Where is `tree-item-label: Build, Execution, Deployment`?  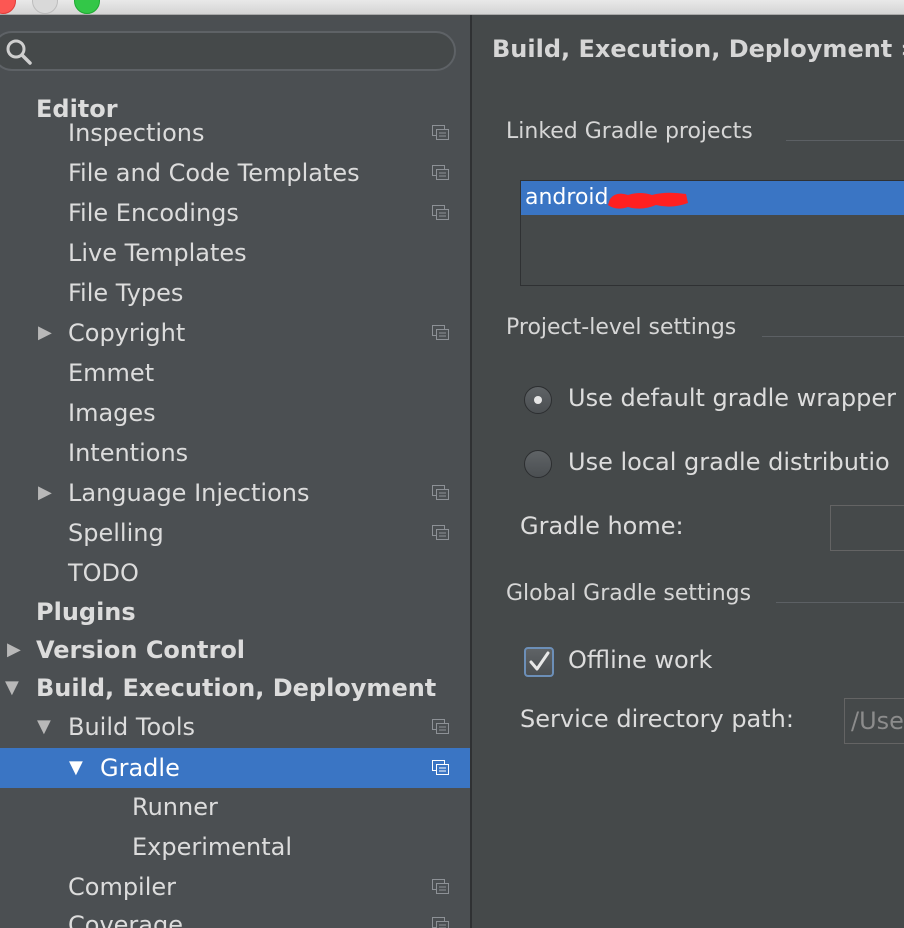
tree-item-label: Build, Execution, Deployment is located at coordinates (236, 688).